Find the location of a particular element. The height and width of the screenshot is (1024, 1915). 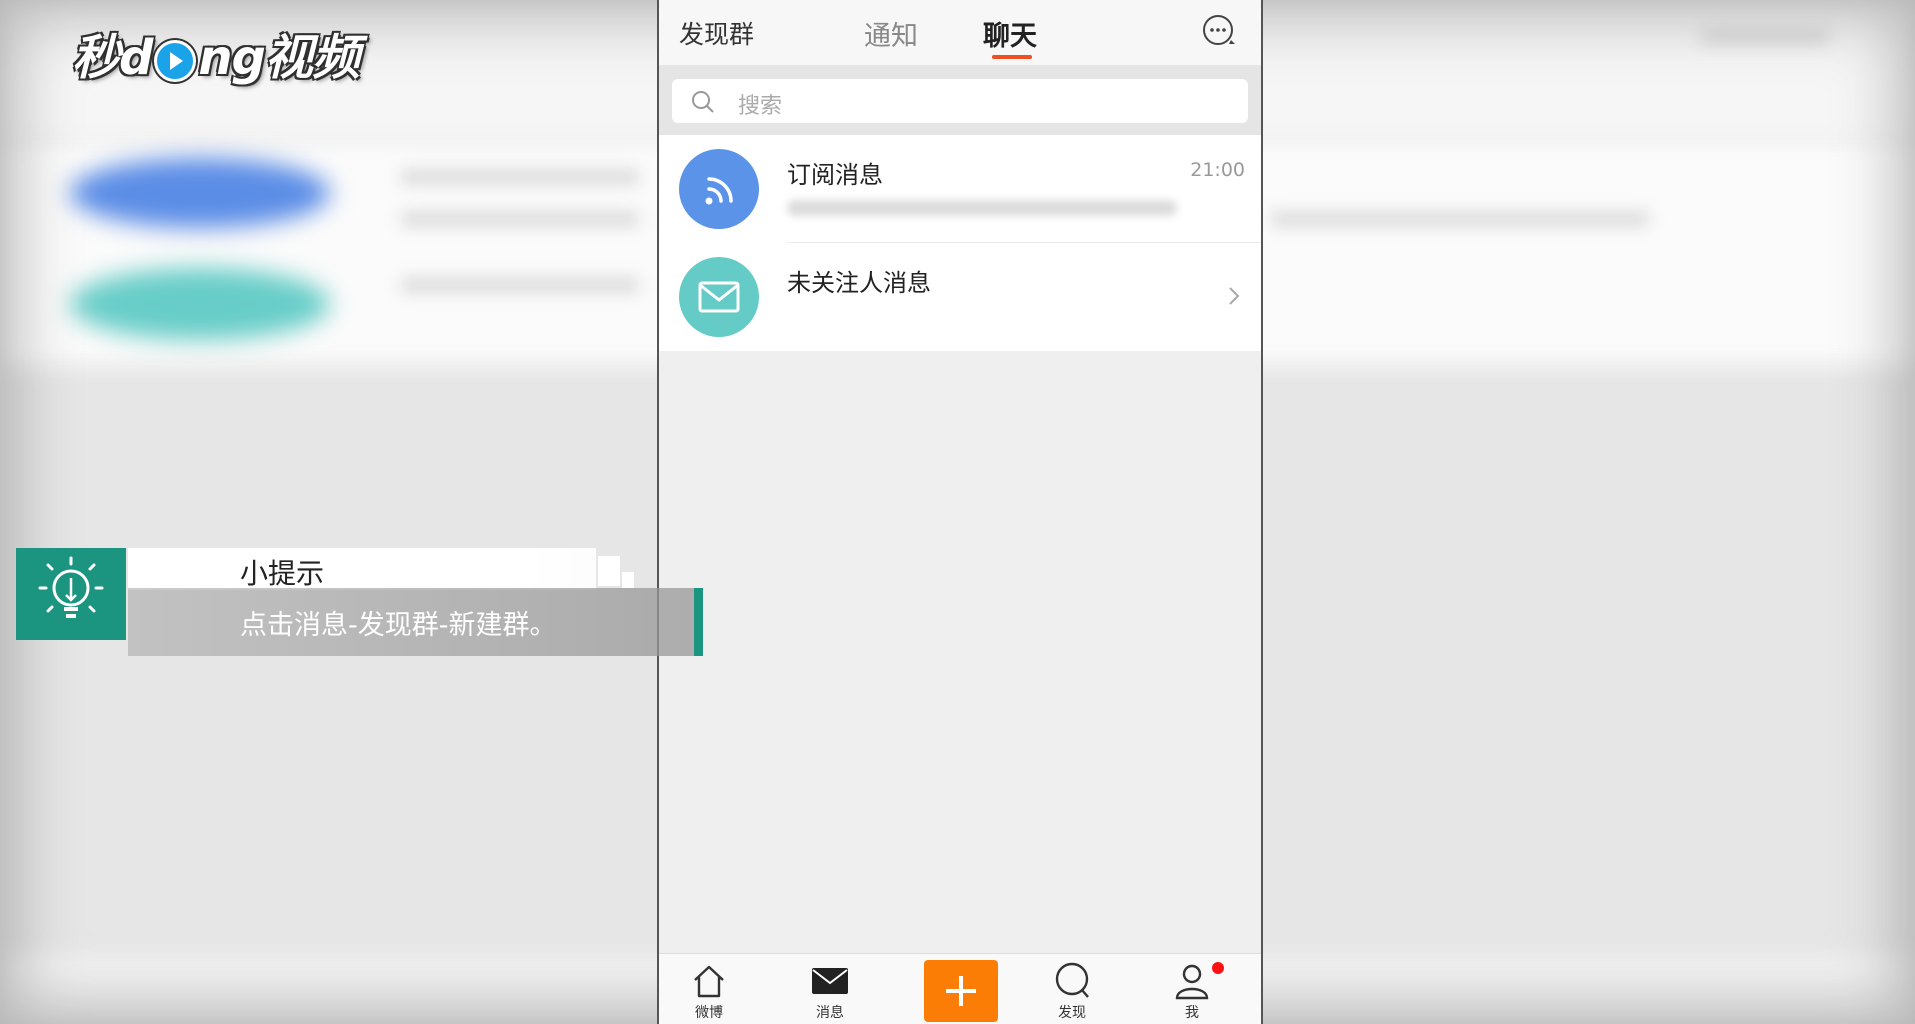

tip-accent-edge is located at coordinates (698, 622).